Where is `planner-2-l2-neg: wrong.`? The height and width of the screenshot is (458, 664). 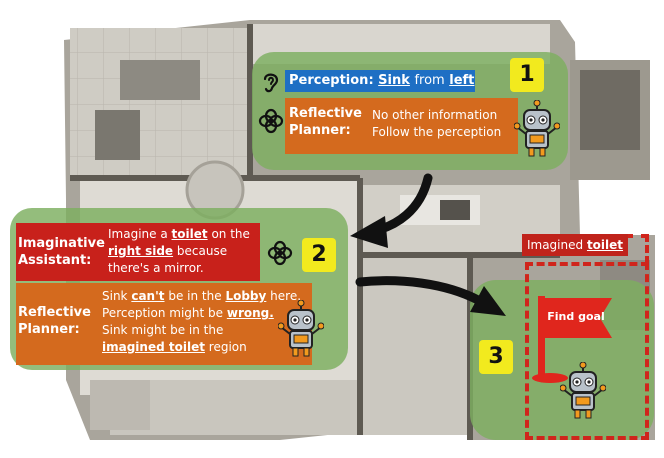 planner-2-l2-neg: wrong. is located at coordinates (250, 313).